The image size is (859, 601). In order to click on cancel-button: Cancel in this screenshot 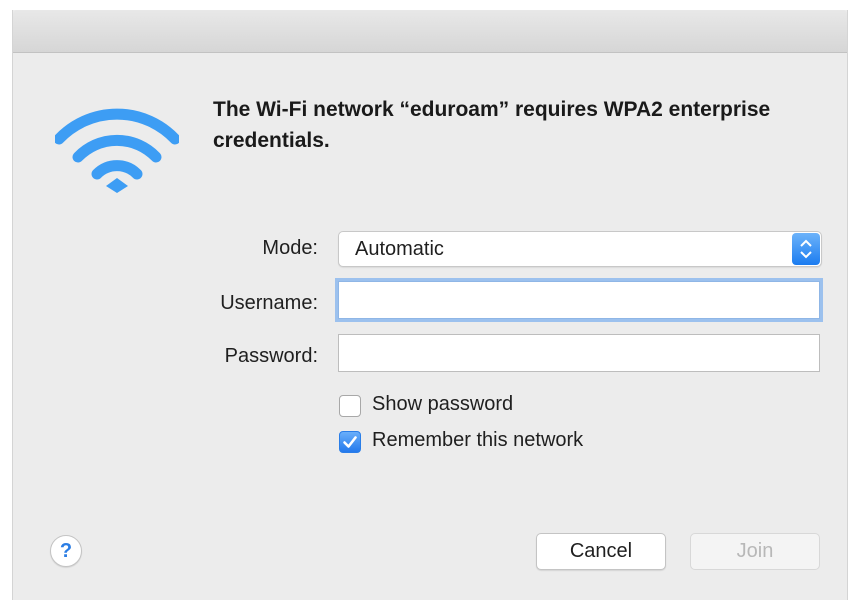, I will do `click(601, 551)`.